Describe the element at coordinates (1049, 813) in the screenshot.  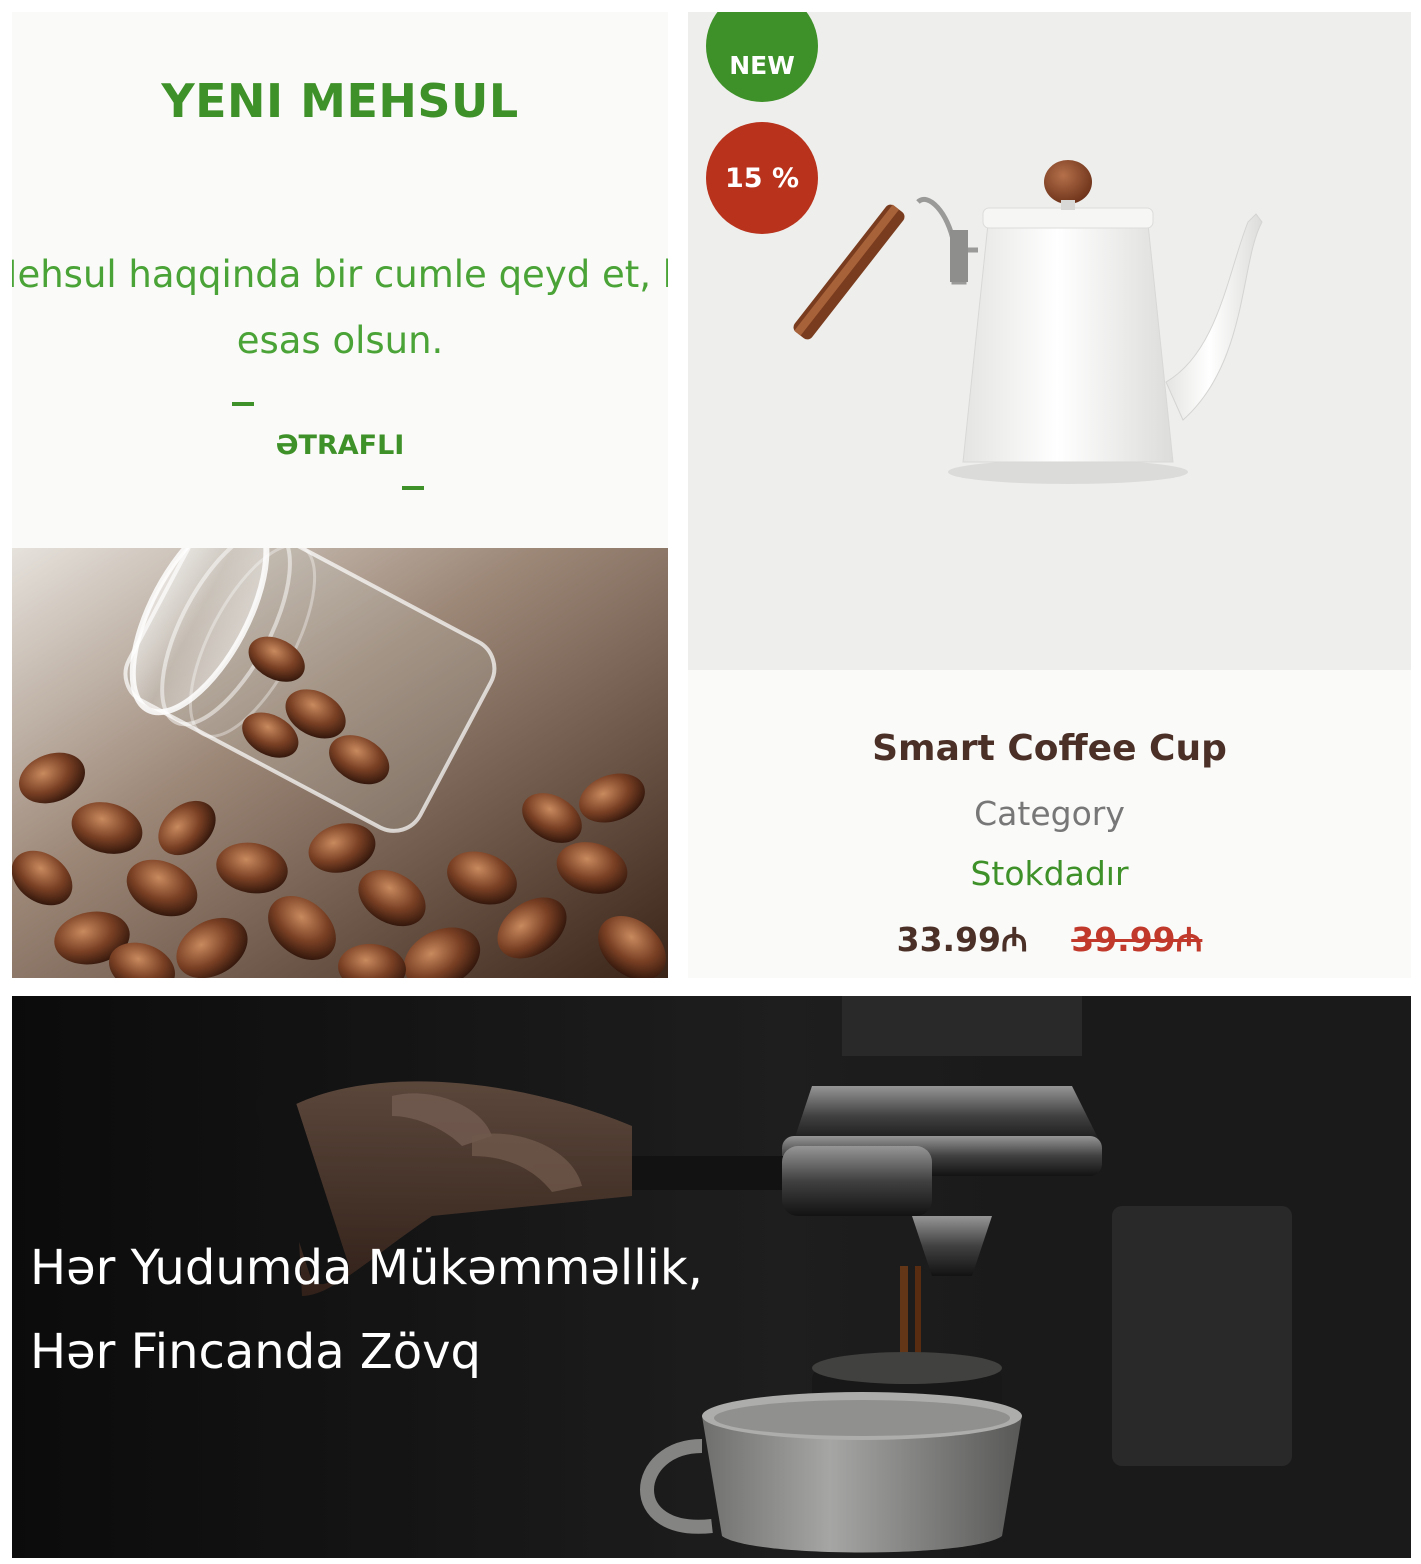
I see `product-category: Category` at that location.